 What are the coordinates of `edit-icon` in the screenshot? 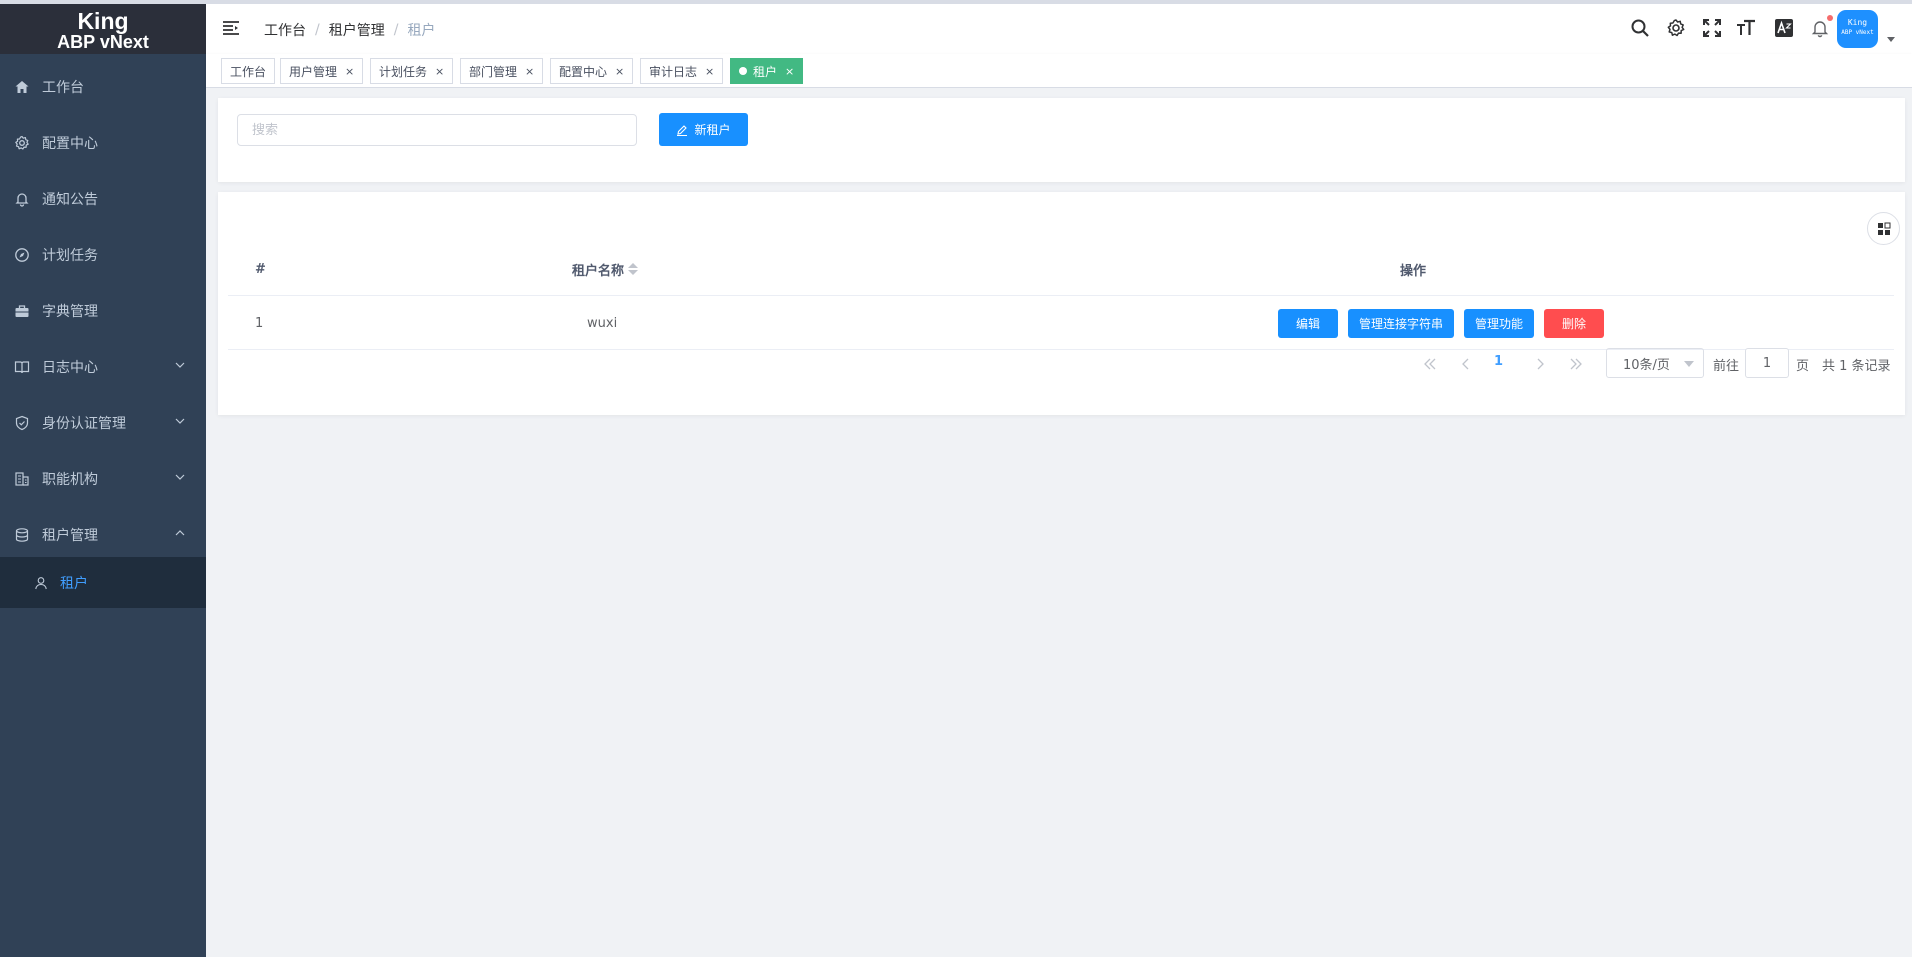 It's located at (682, 130).